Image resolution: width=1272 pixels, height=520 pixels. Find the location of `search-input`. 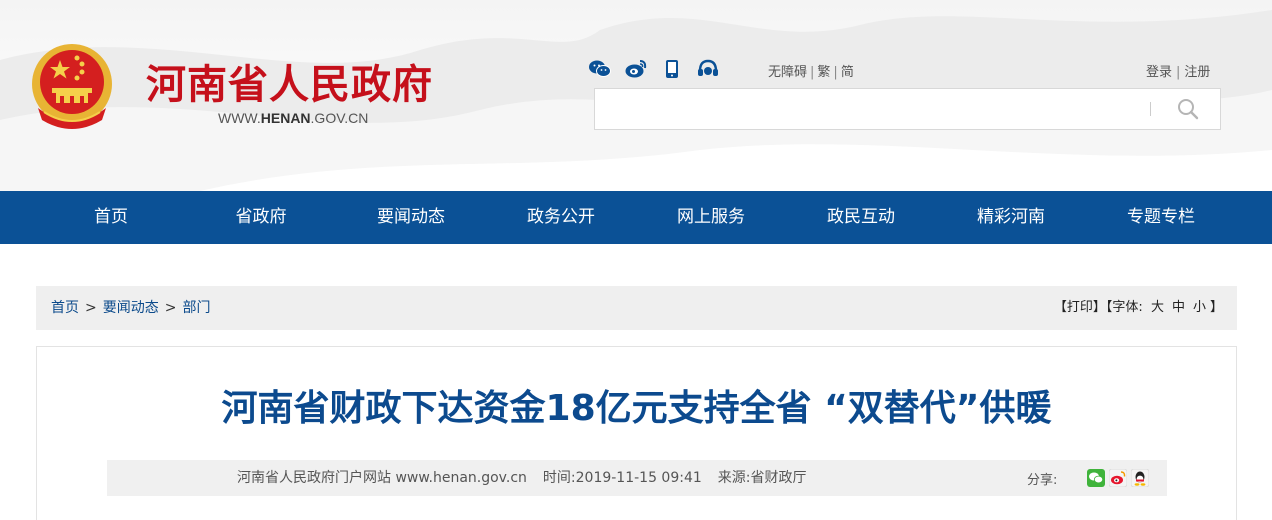

search-input is located at coordinates (871, 109).